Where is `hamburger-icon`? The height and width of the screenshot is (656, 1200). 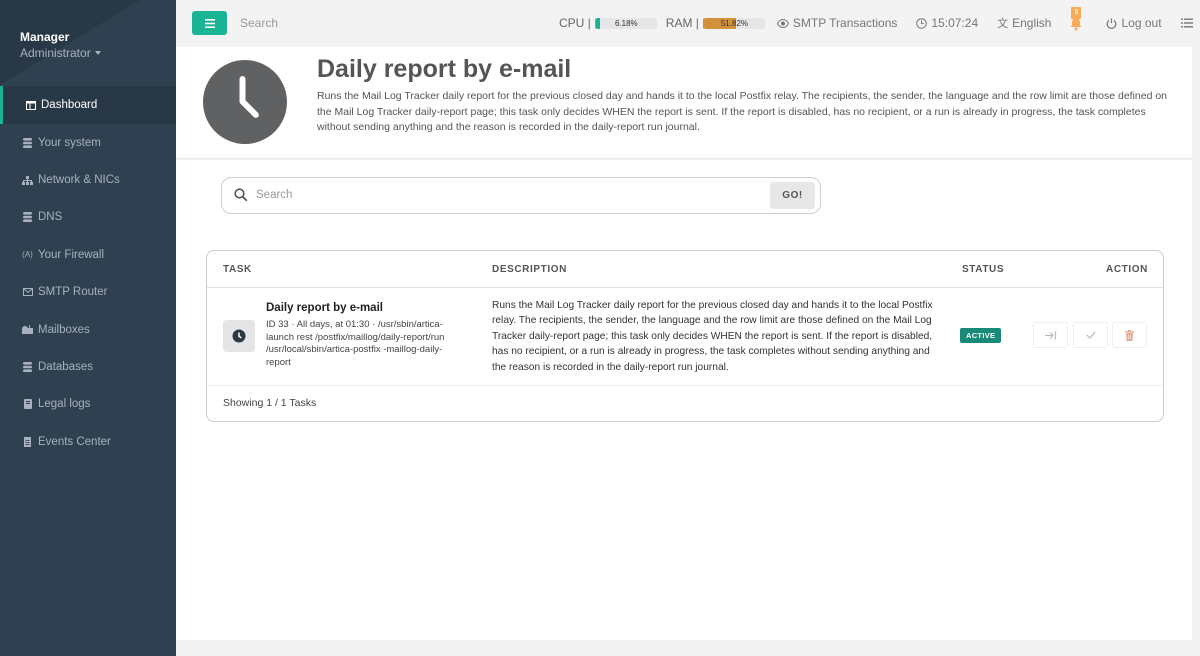
hamburger-icon is located at coordinates (209, 23).